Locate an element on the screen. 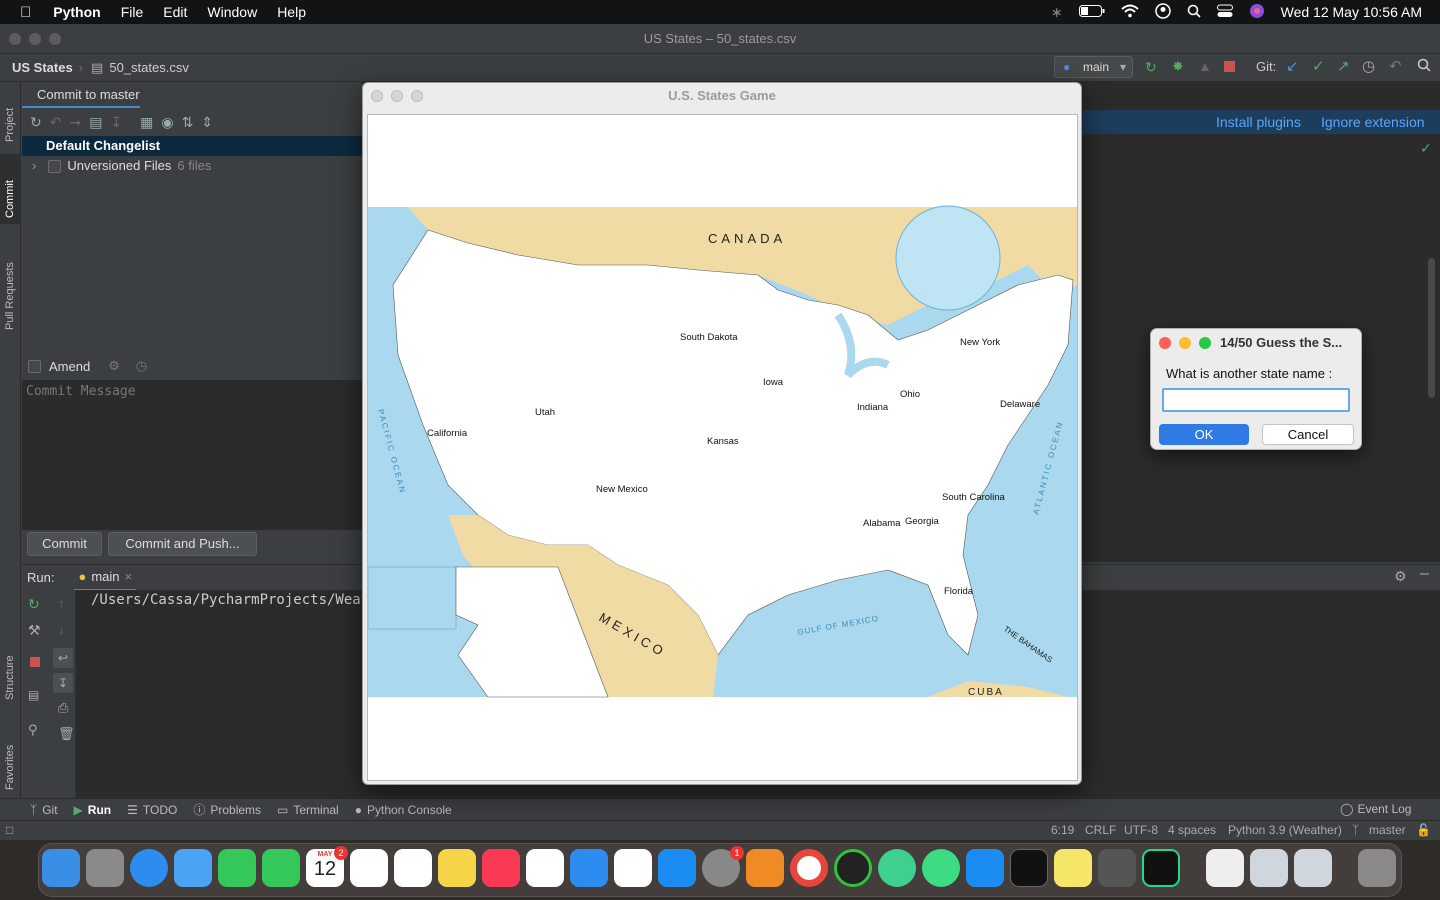  layout-icon: ▤ is located at coordinates (33, 695).